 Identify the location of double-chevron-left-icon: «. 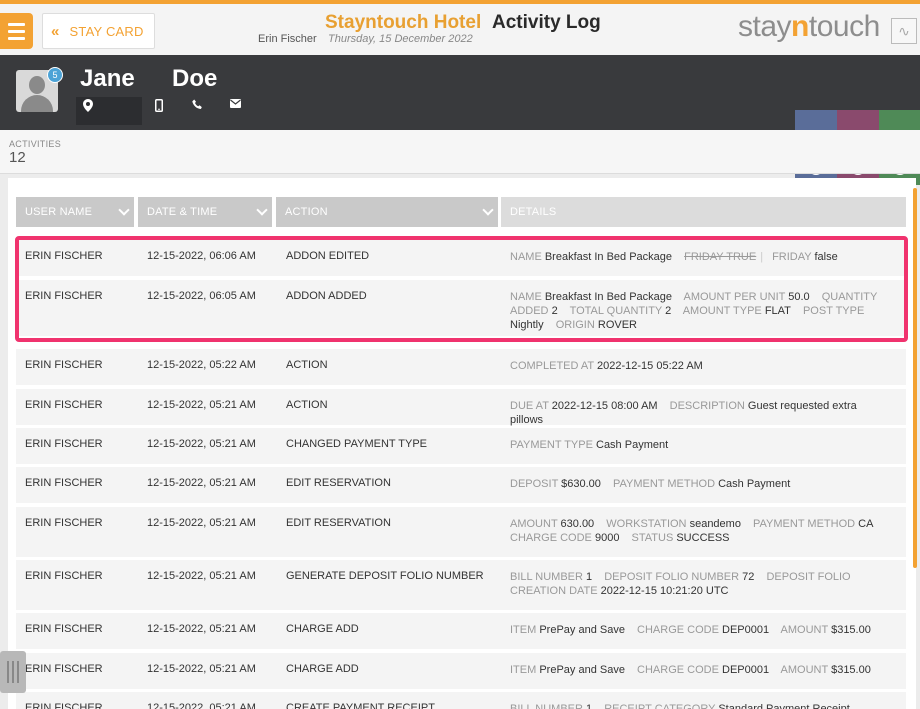
(55, 31).